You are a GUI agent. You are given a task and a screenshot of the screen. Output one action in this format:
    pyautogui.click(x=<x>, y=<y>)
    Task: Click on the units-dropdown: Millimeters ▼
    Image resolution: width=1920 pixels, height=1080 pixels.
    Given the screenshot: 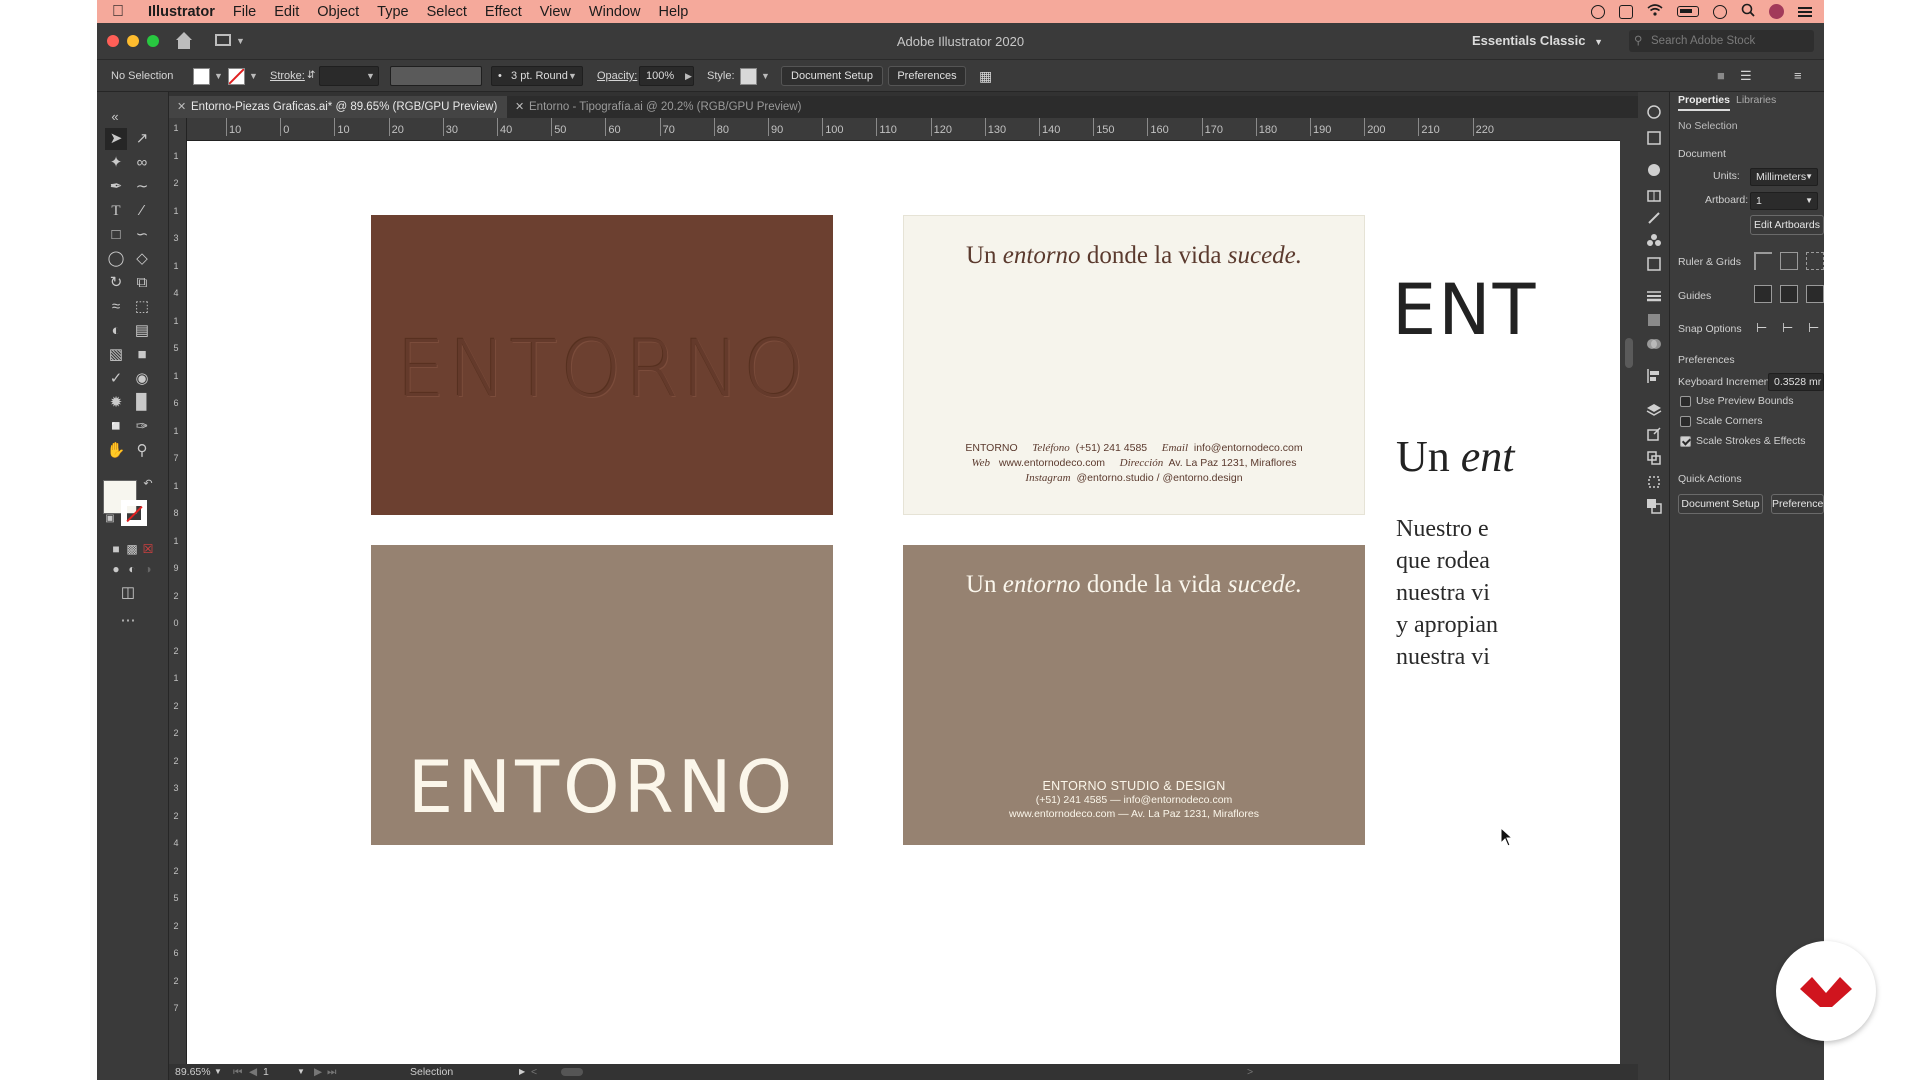 What is the action you would take?
    pyautogui.click(x=1784, y=177)
    